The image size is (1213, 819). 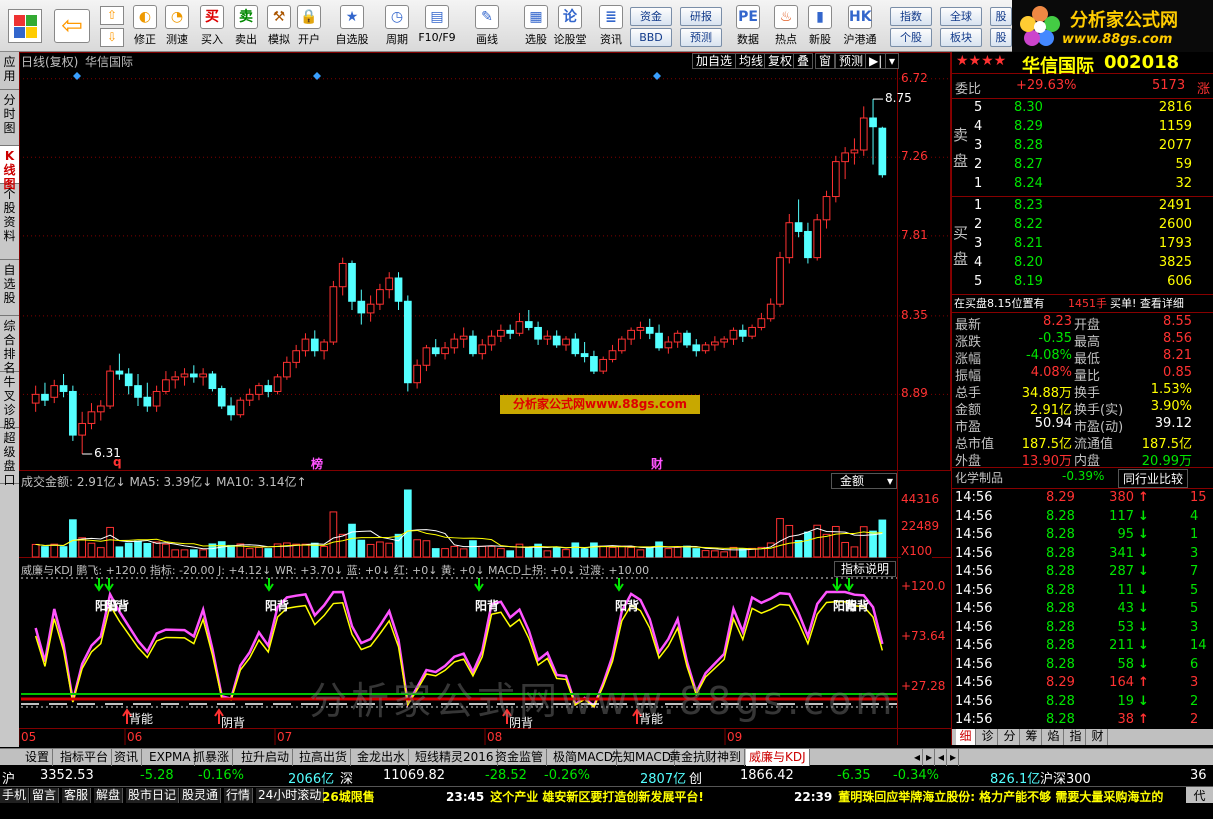 I want to click on sell-level-row: 1 8.24 32, so click(x=1072, y=184).